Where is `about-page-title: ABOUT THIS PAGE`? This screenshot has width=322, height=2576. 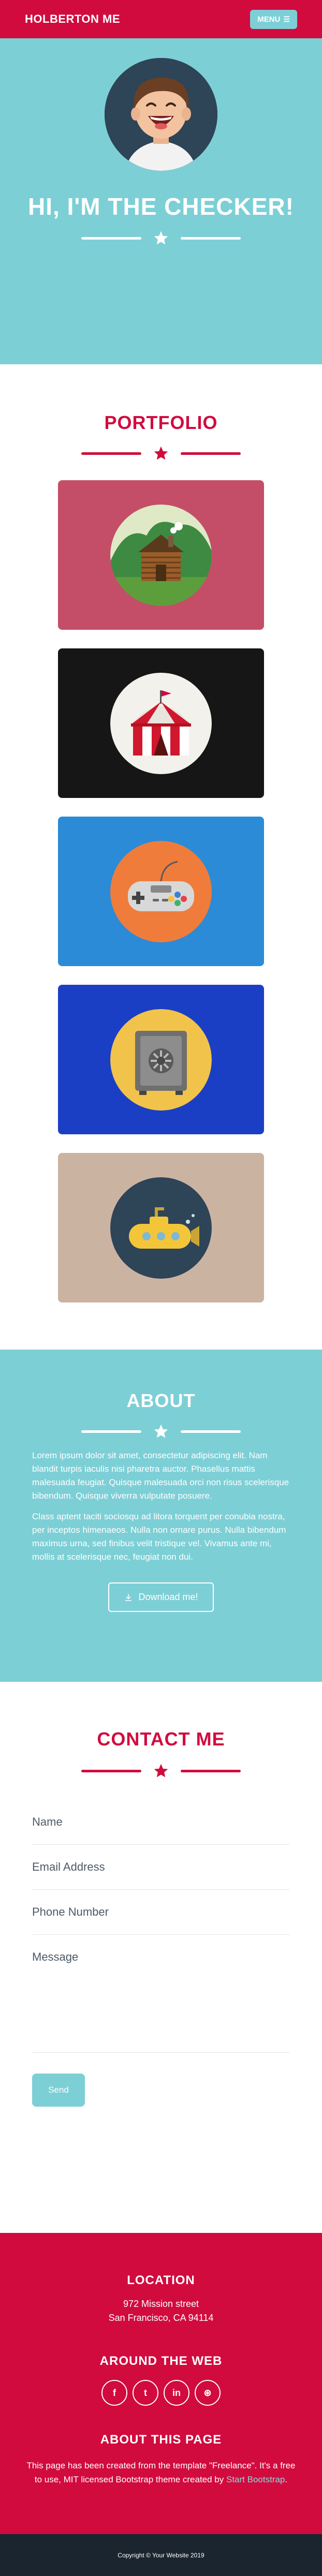
about-page-title: ABOUT THIS PAGE is located at coordinates (161, 2440).